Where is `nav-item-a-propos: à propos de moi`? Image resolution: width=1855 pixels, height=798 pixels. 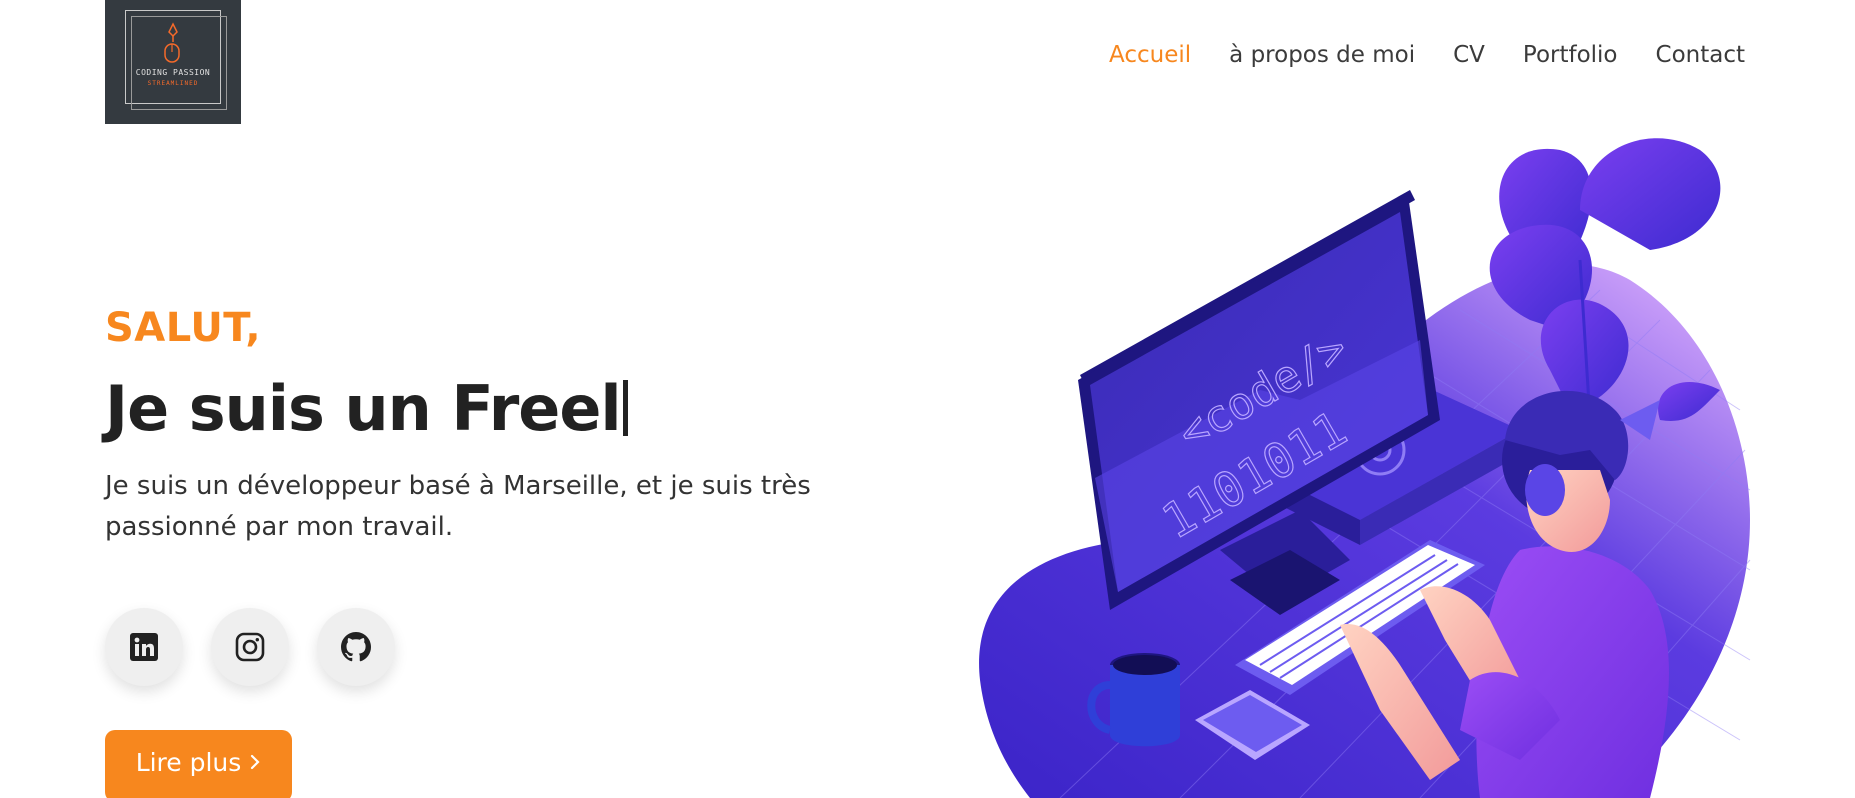
nav-item-a-propos: à propos de moi is located at coordinates (1322, 55).